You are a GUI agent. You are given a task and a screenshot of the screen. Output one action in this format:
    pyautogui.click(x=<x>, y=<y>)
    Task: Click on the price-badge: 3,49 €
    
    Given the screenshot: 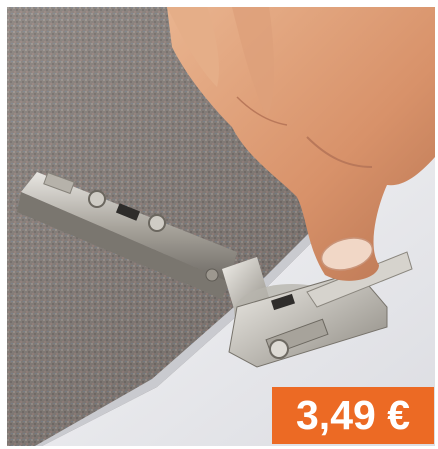 What is the action you would take?
    pyautogui.click(x=353, y=415)
    